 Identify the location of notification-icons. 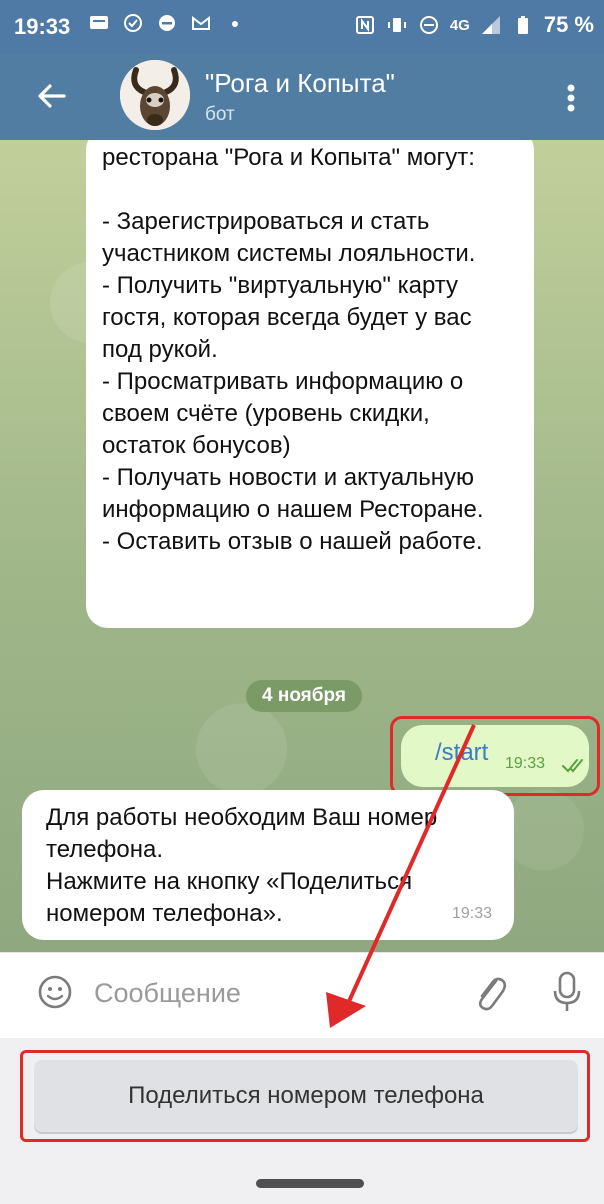
(167, 23).